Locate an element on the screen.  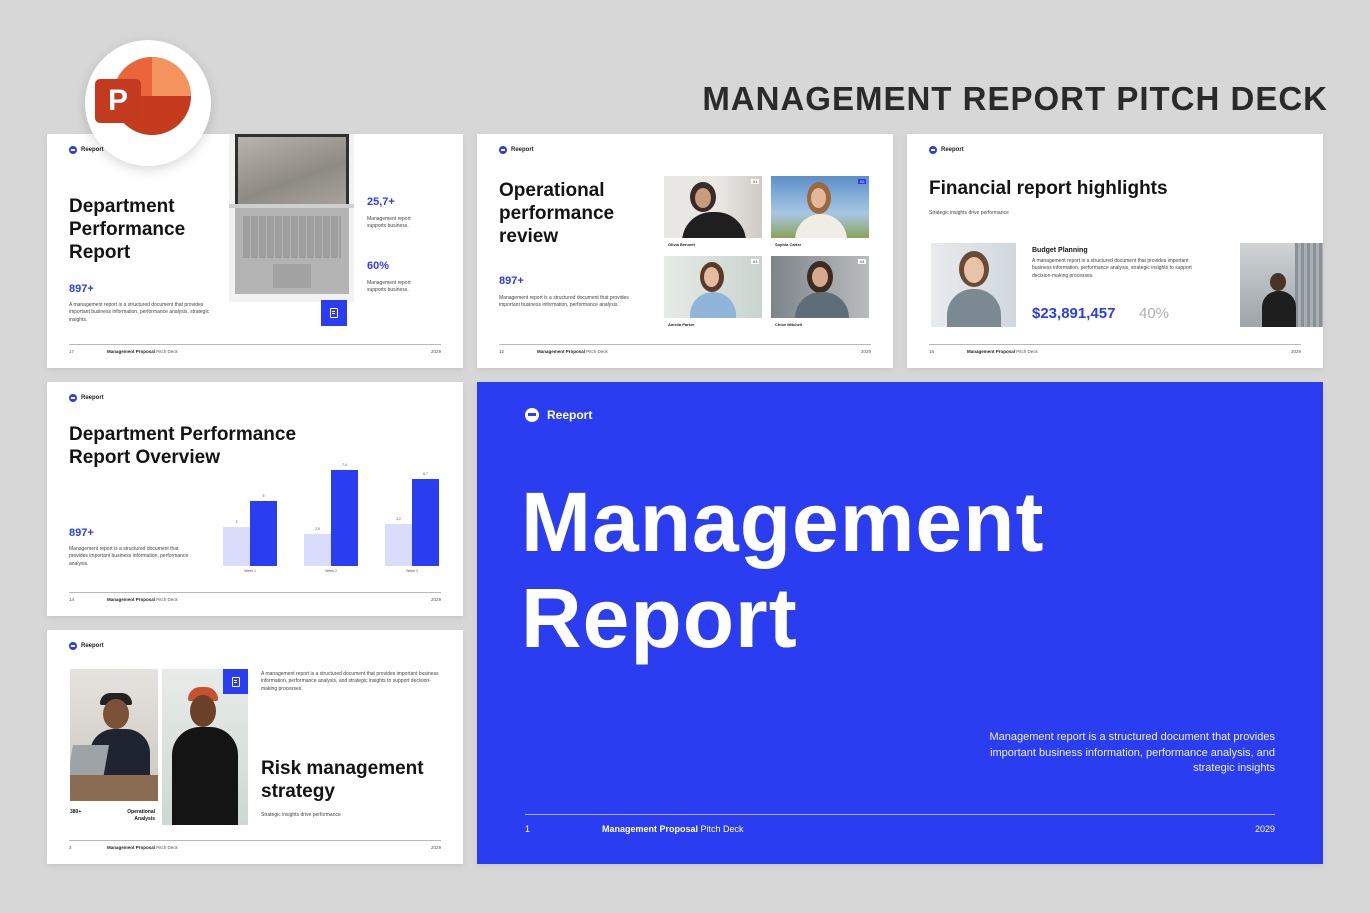
amount-value: $23,891,457 is located at coordinates (1074, 313).